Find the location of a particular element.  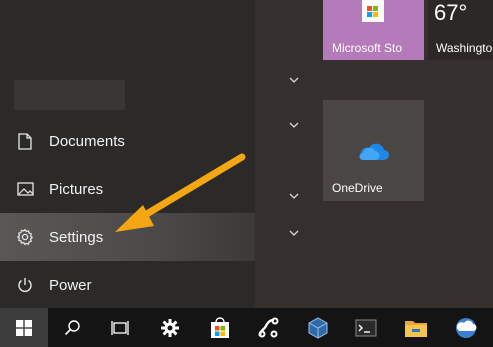

taskbar-store-button is located at coordinates (220, 327).